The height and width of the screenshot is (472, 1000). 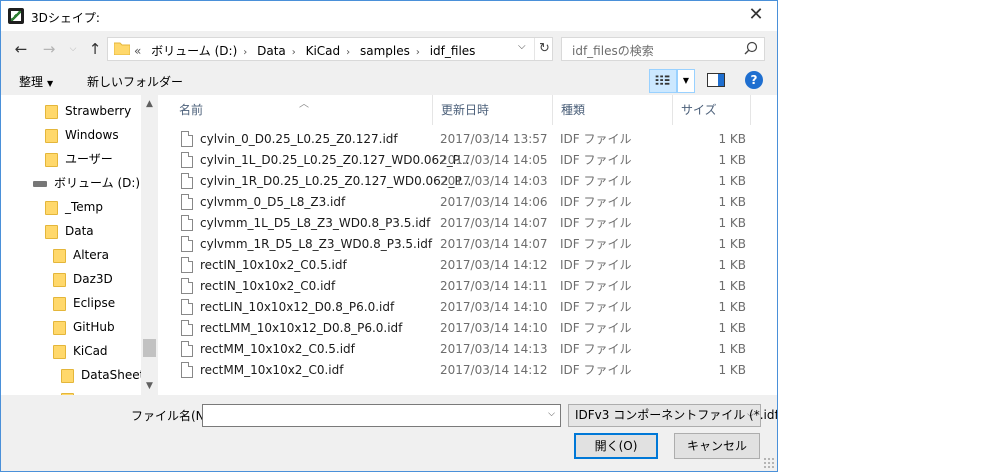 What do you see at coordinates (769, 463) in the screenshot?
I see `resize-grip-icon` at bounding box center [769, 463].